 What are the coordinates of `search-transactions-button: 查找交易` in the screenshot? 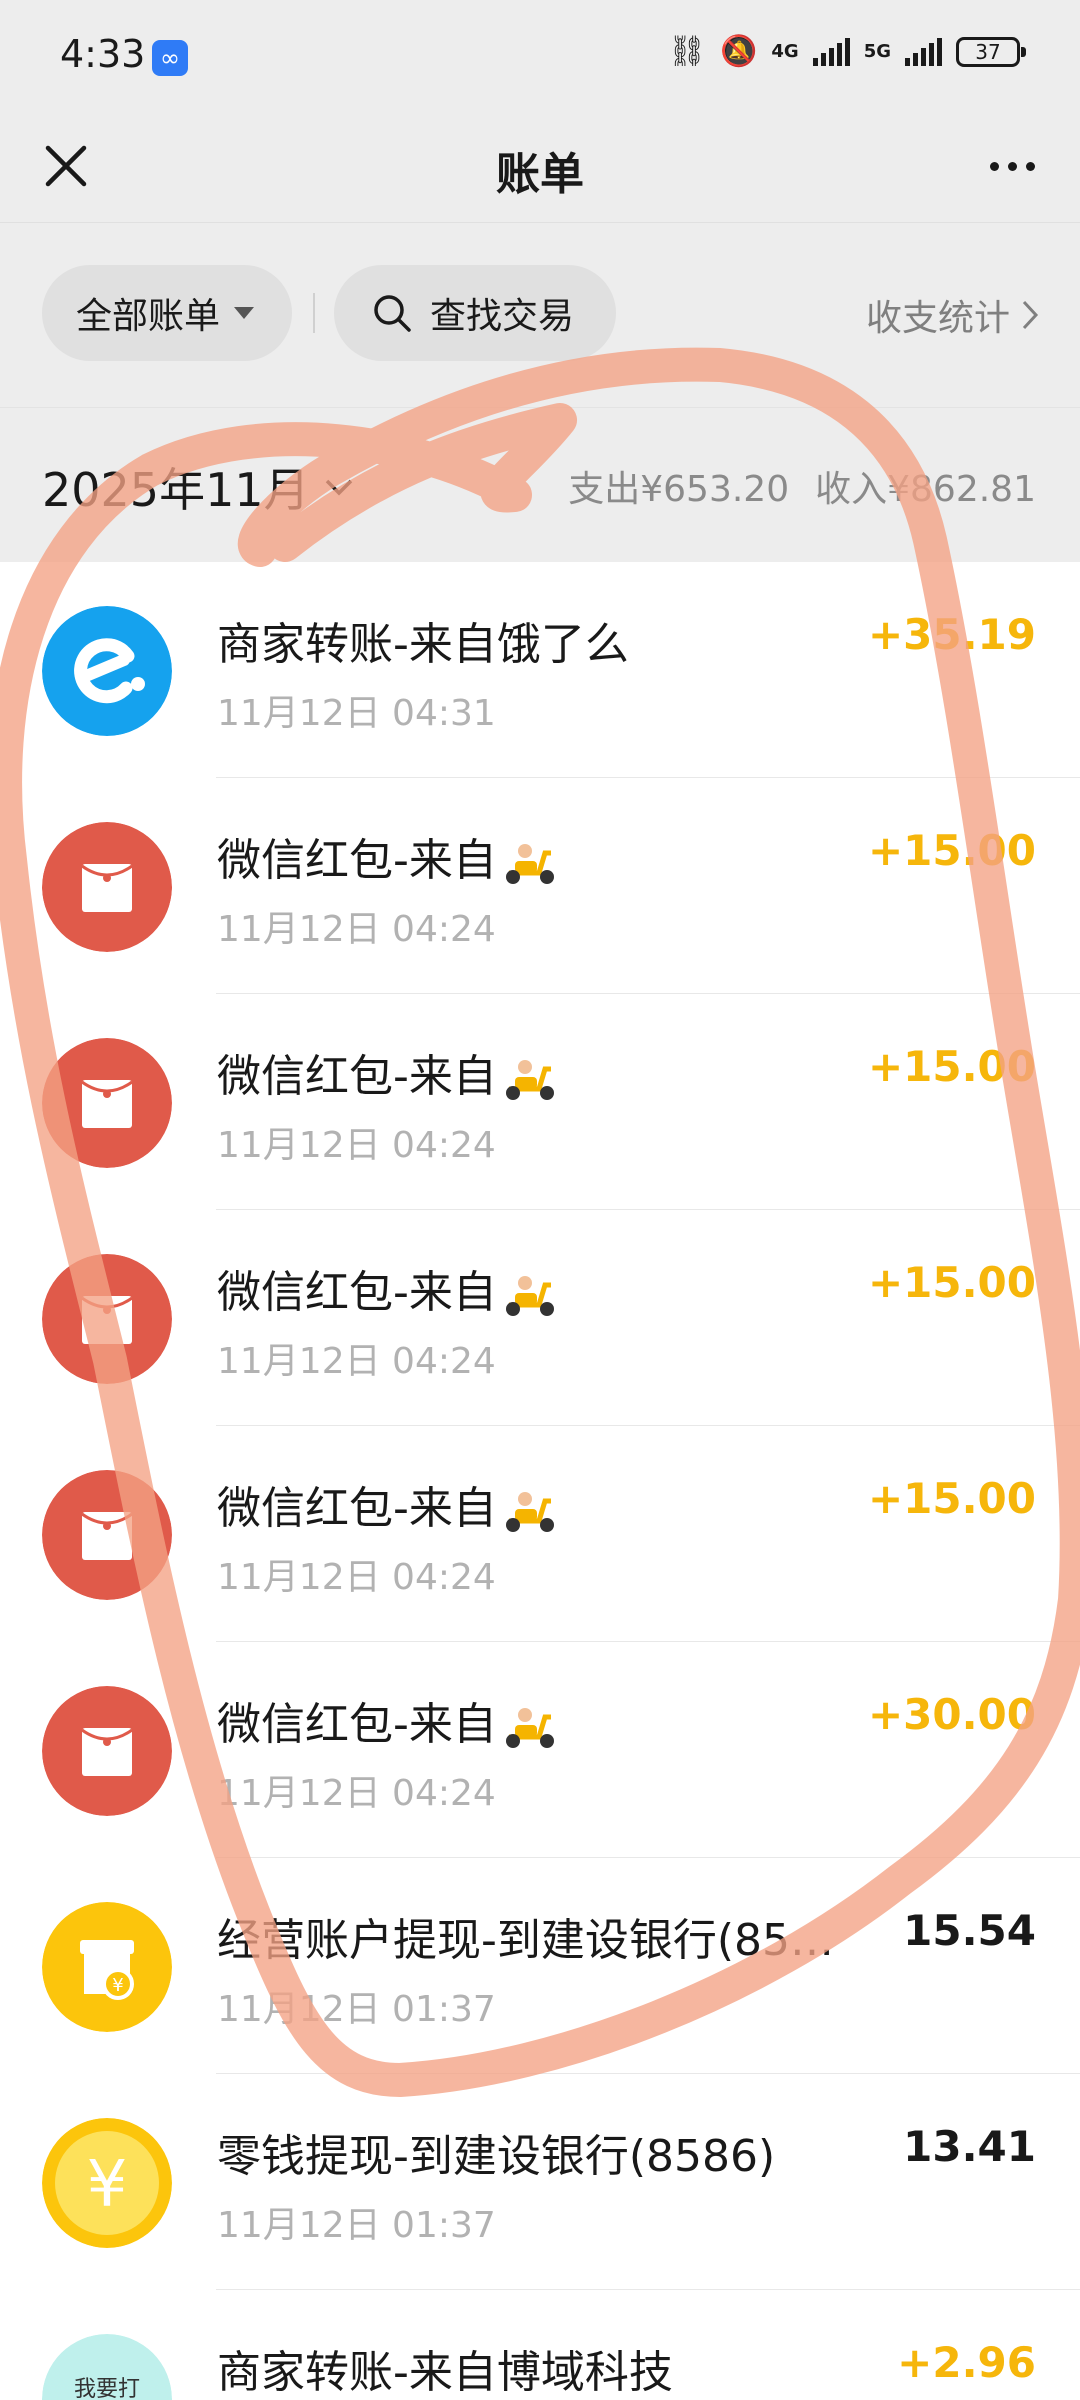 It's located at (475, 313).